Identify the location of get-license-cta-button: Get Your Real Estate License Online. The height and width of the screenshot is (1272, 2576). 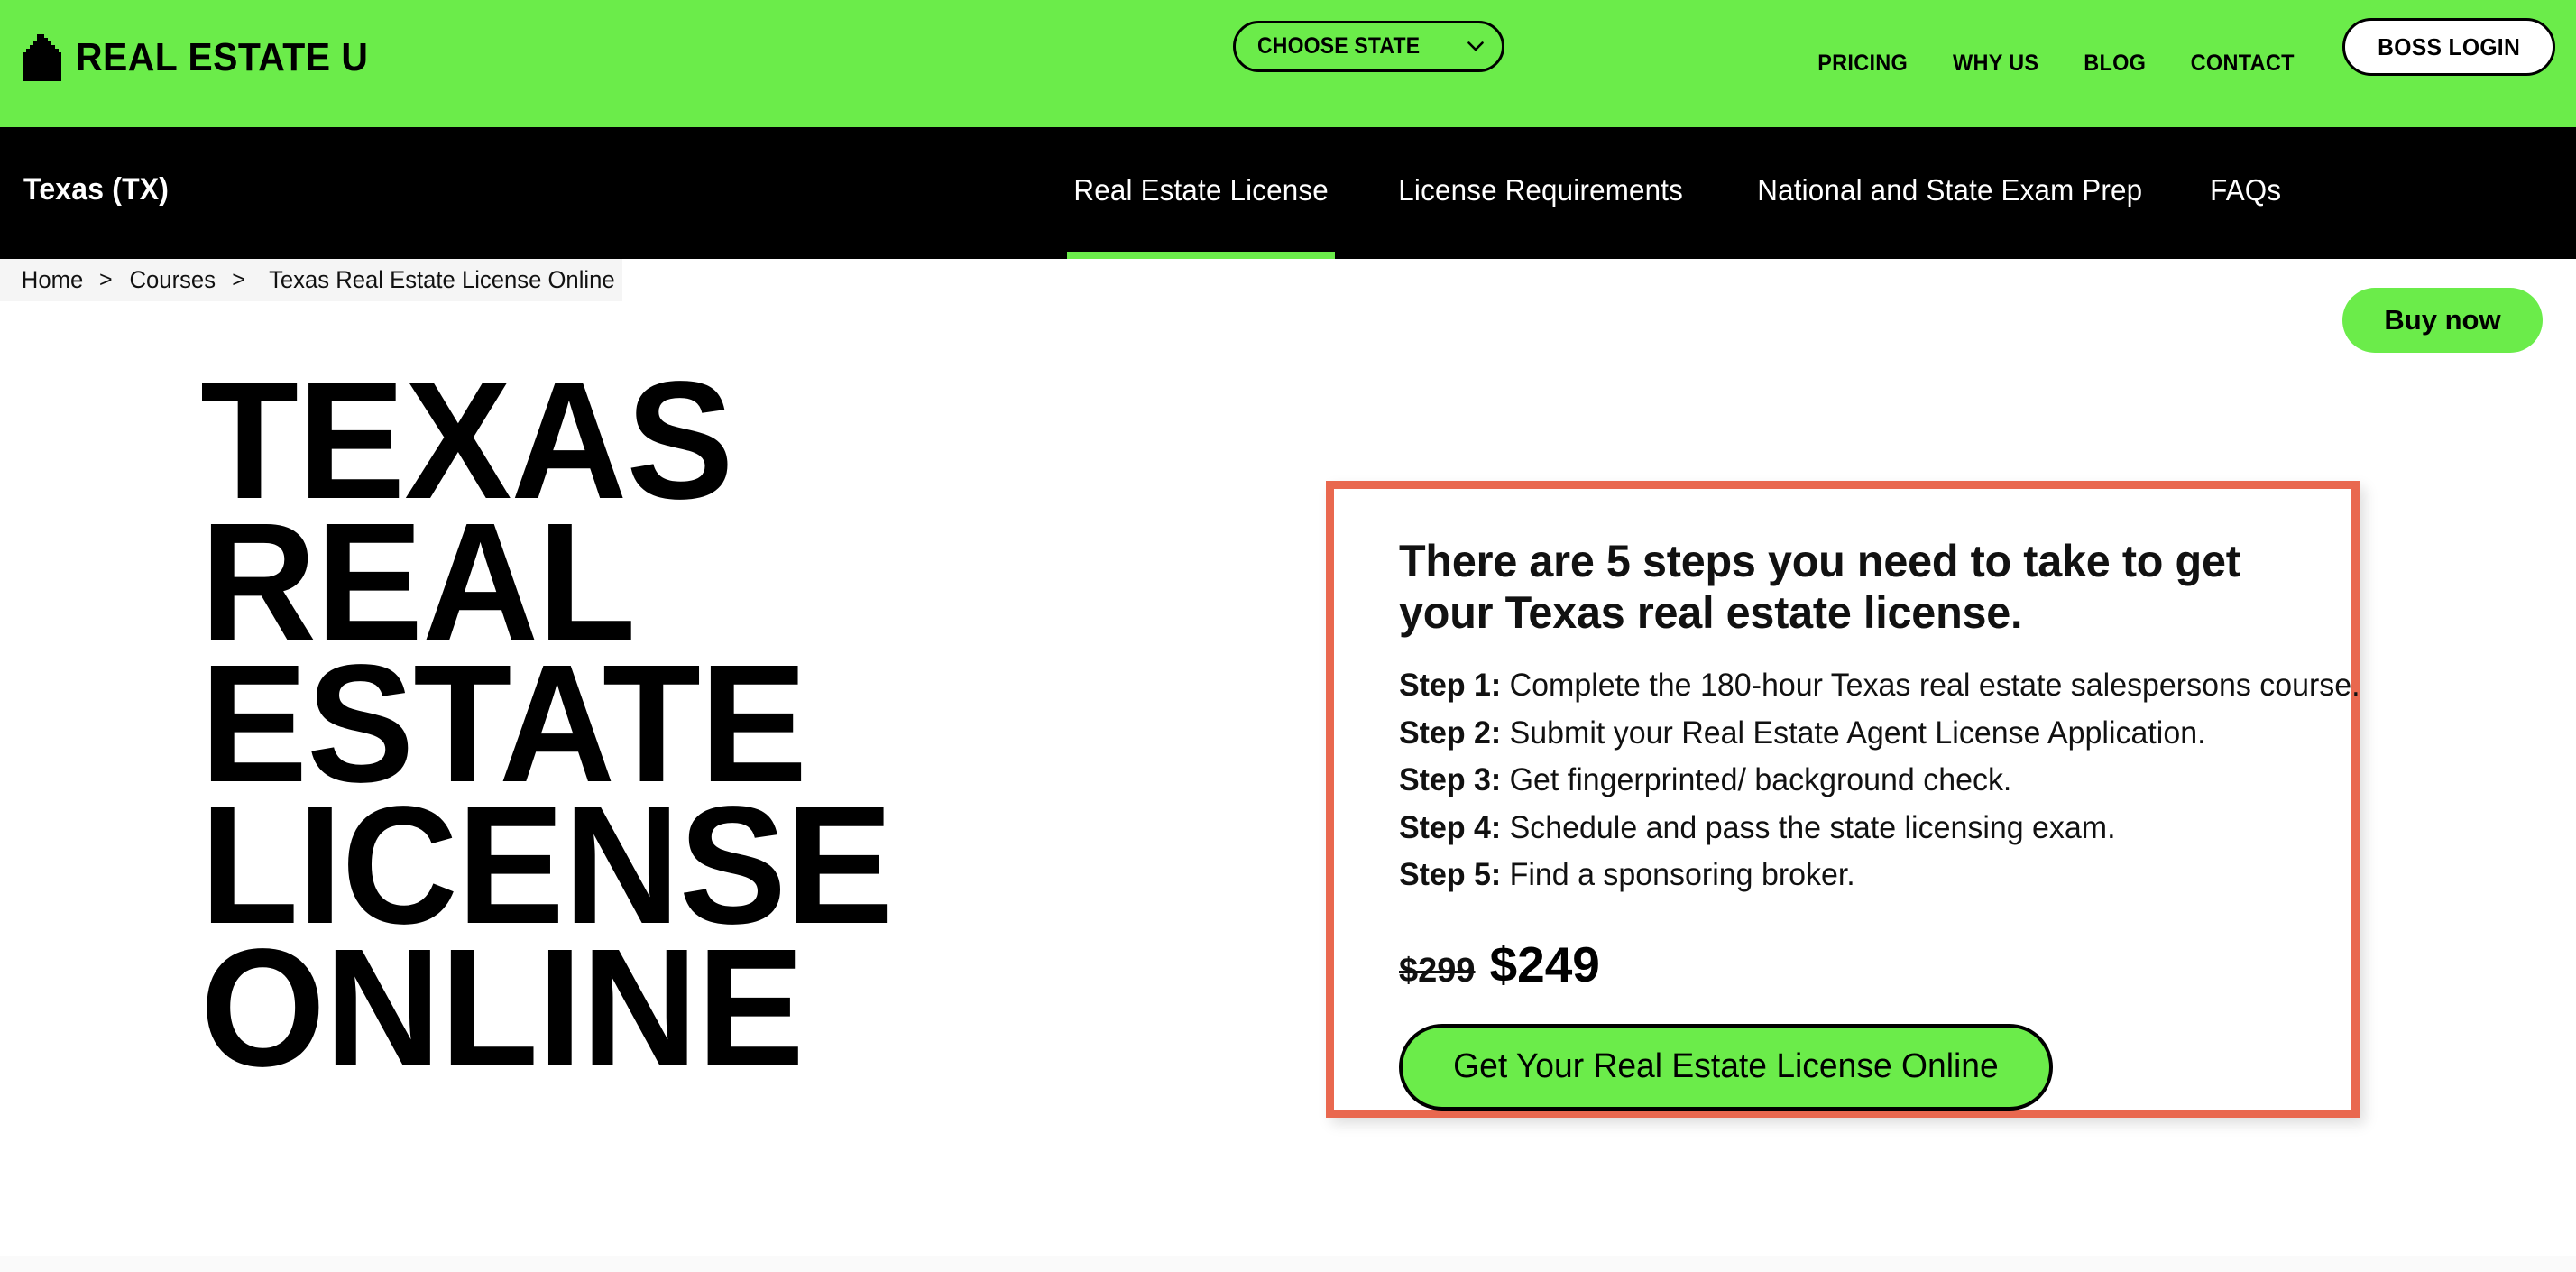
(1726, 1067).